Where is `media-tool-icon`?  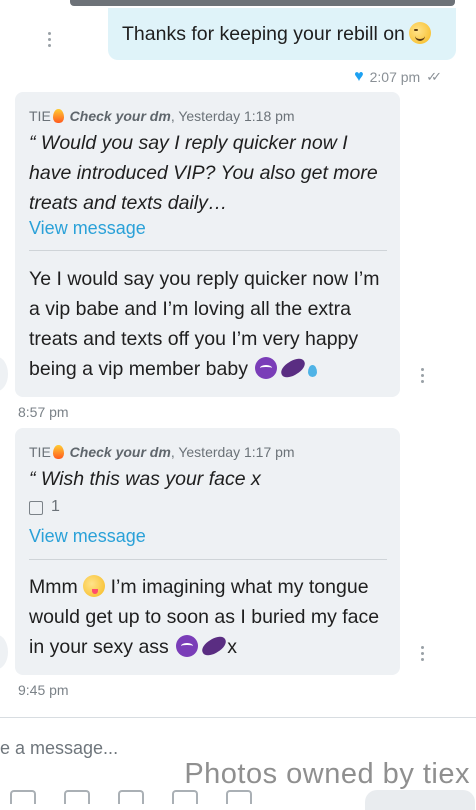
media-tool-icon is located at coordinates (23, 797).